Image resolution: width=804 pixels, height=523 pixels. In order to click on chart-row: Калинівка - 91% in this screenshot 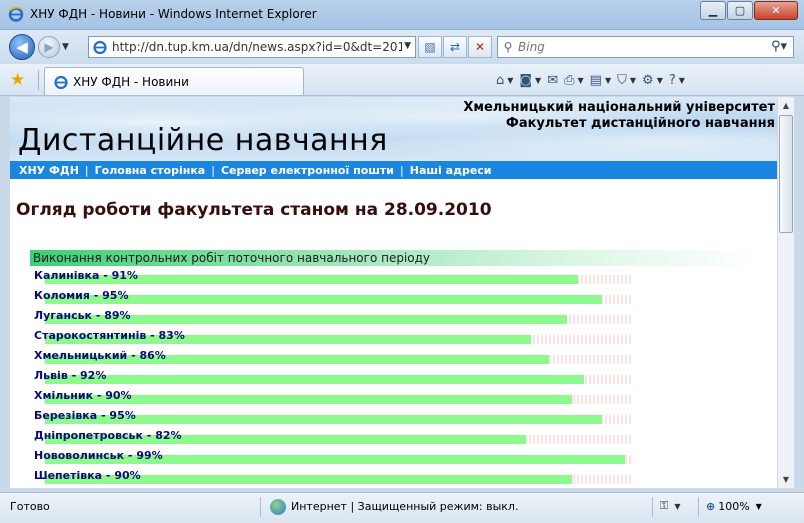, I will do `click(393, 277)`.